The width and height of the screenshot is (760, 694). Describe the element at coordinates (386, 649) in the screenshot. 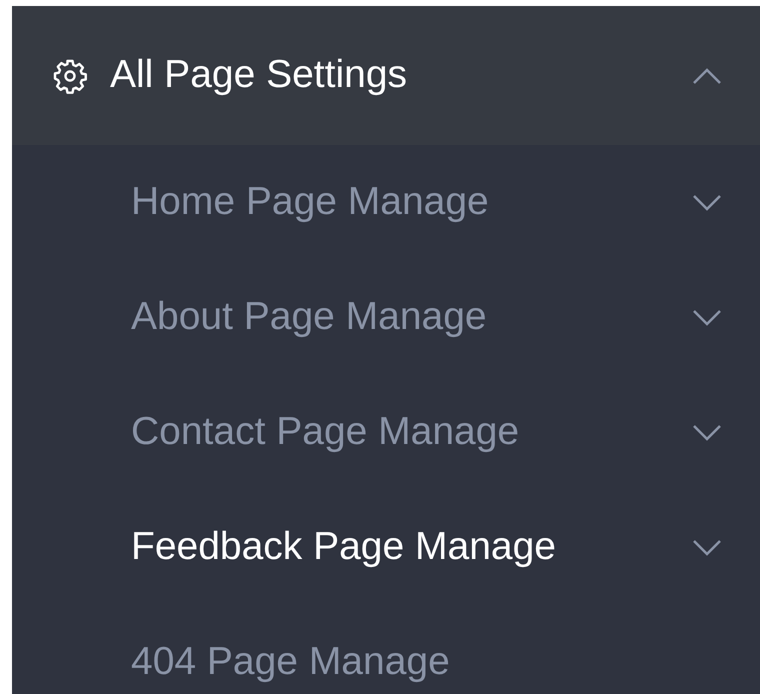

I see `menu-item: 404 Page Manage` at that location.